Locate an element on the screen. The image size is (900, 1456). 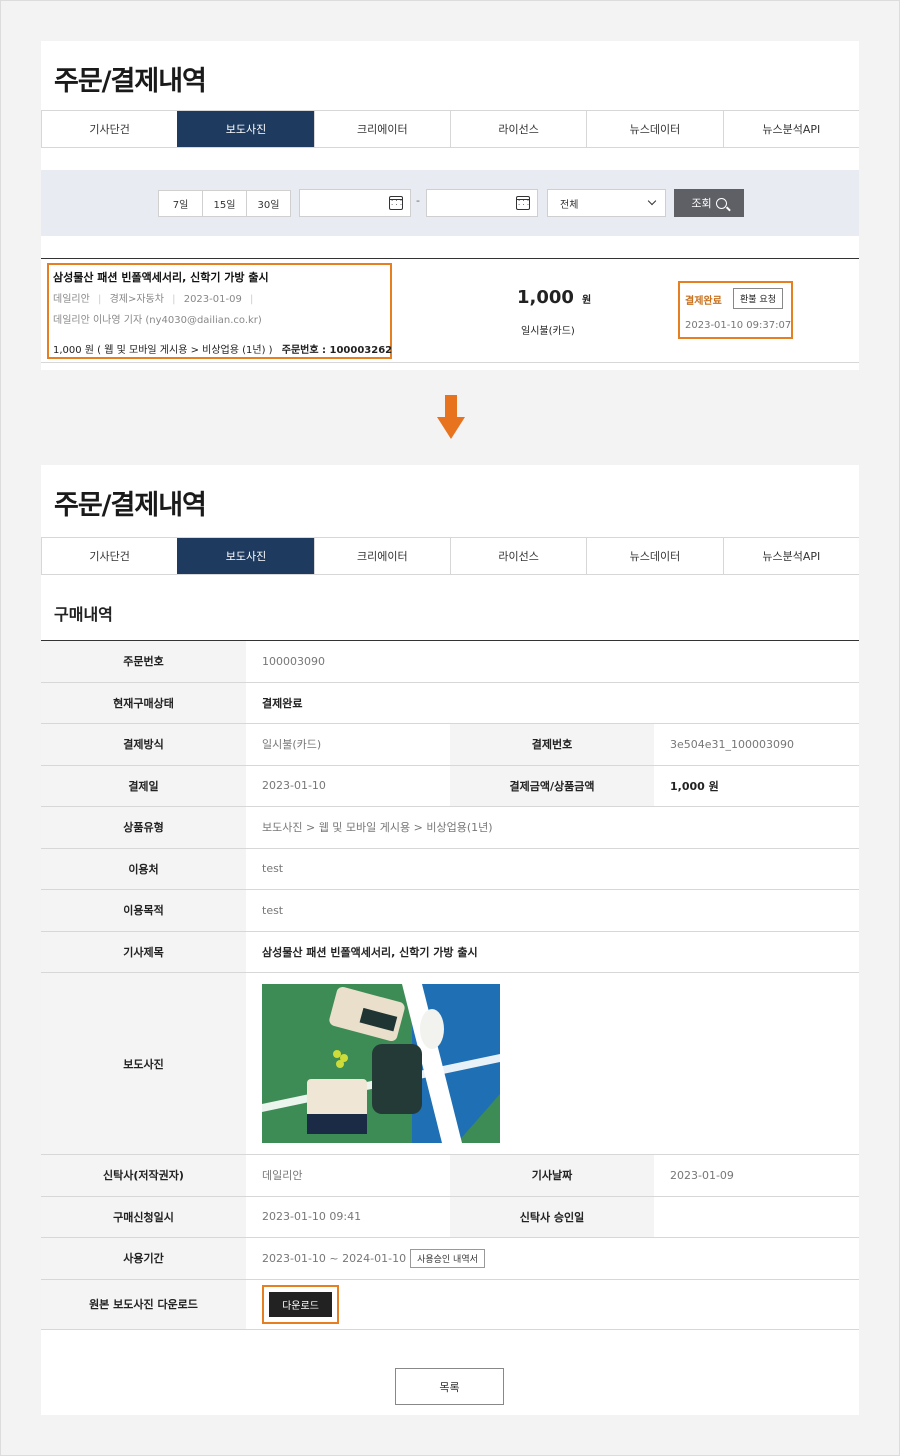
order-pay-method: 일시불(카드) is located at coordinates (548, 331).